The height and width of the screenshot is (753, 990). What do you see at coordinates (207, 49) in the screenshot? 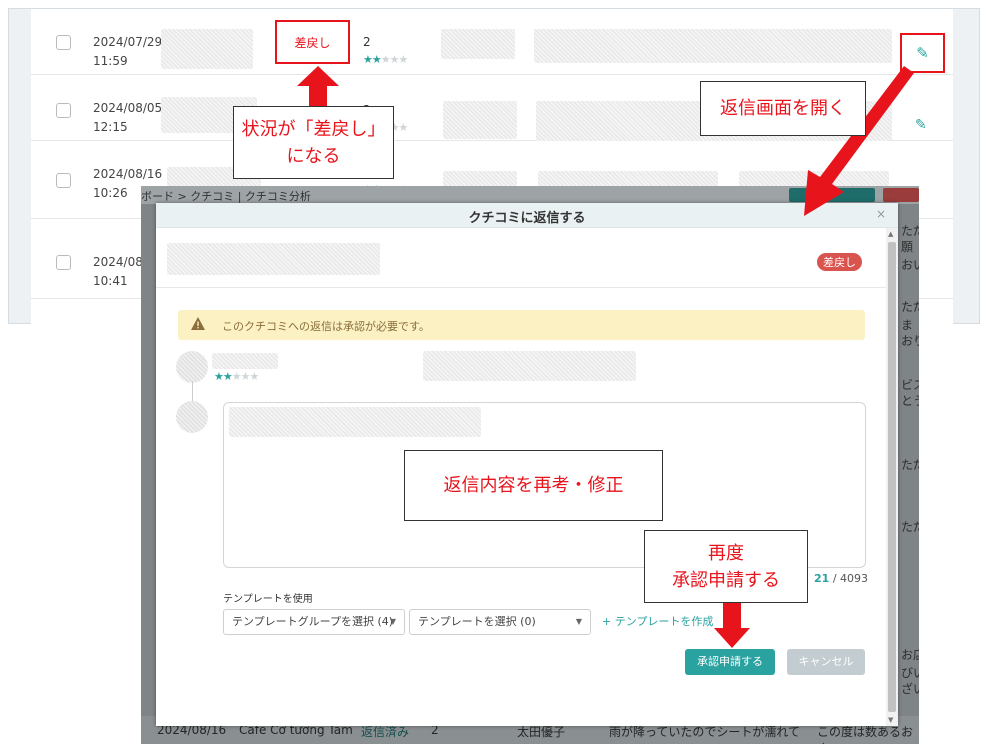
I see `redacted-store` at bounding box center [207, 49].